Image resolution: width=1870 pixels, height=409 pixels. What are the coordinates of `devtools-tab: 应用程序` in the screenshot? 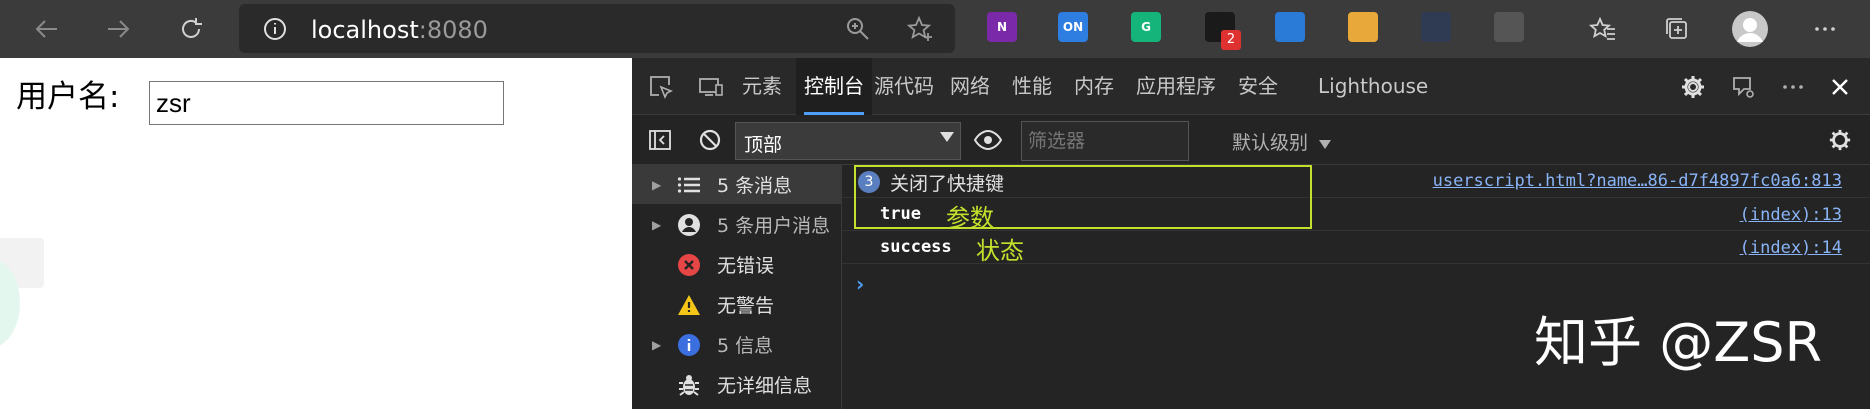 It's located at (1176, 86).